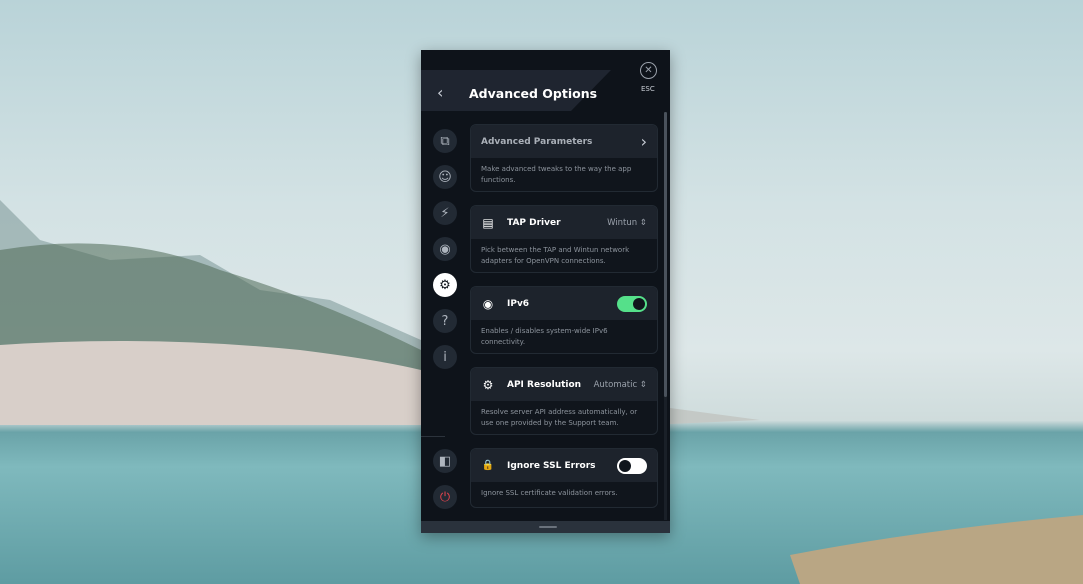  I want to click on sidebar-item-connection: ⚡, so click(445, 213).